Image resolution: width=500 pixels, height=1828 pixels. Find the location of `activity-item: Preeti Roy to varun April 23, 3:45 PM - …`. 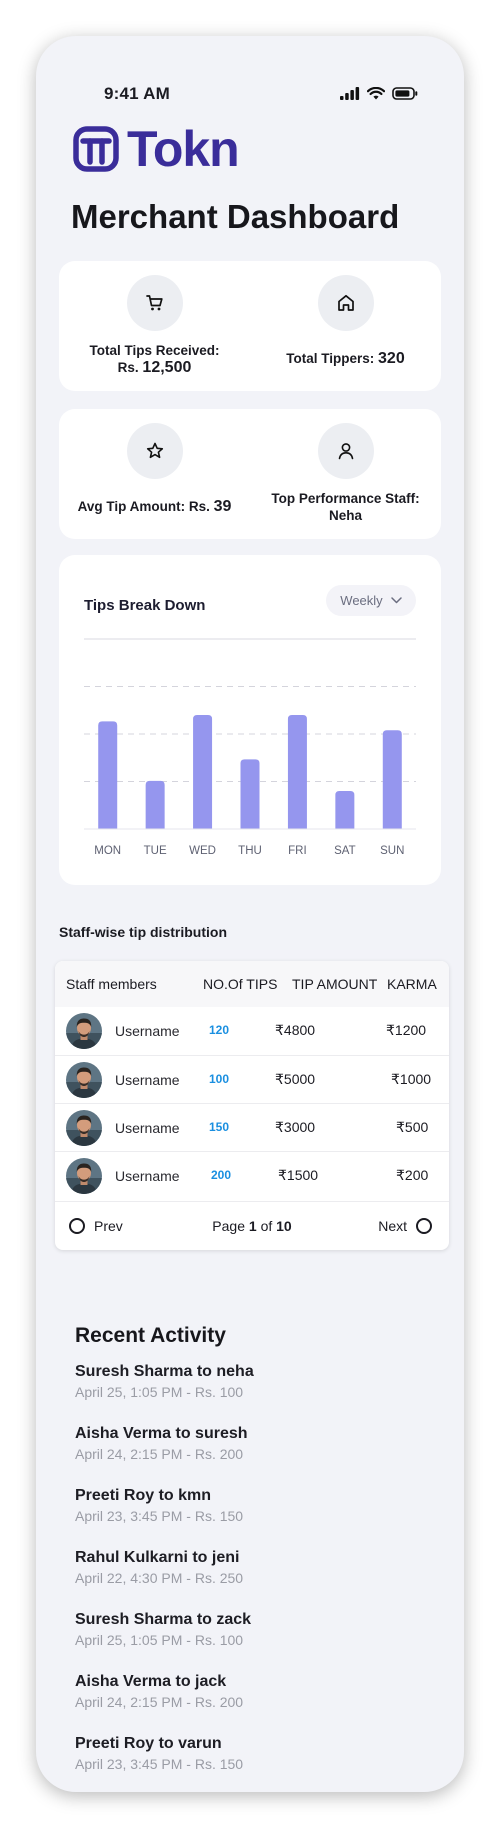

activity-item: Preeti Roy to varun April 23, 3:45 PM - … is located at coordinates (159, 1753).